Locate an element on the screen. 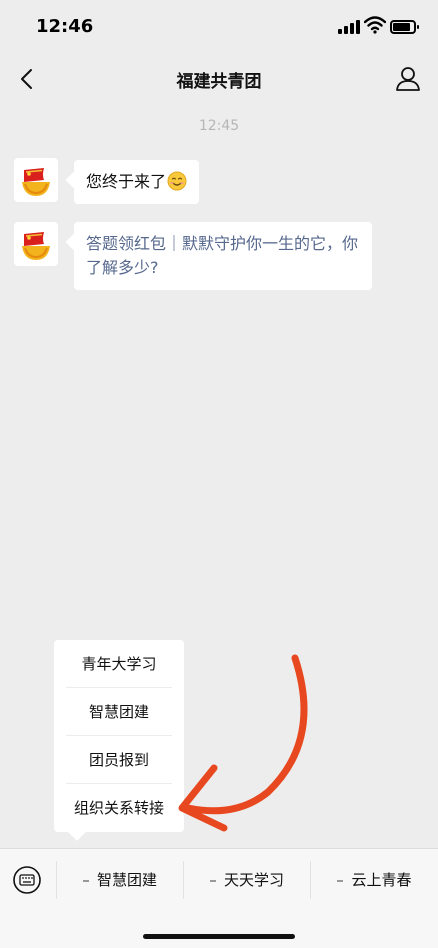  message-bubble: 您终于来了 is located at coordinates (137, 182).